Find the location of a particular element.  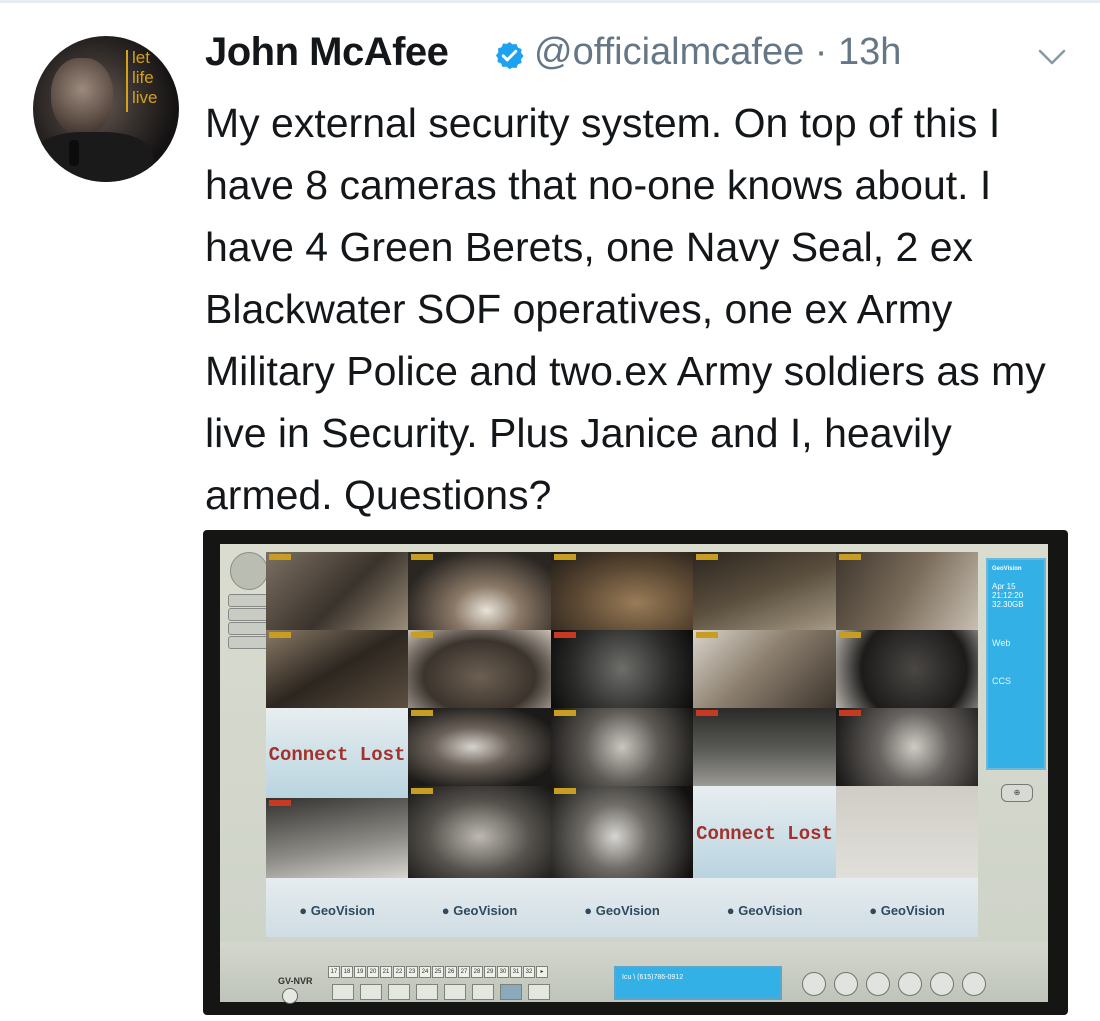

avatar-face is located at coordinates (82, 97).